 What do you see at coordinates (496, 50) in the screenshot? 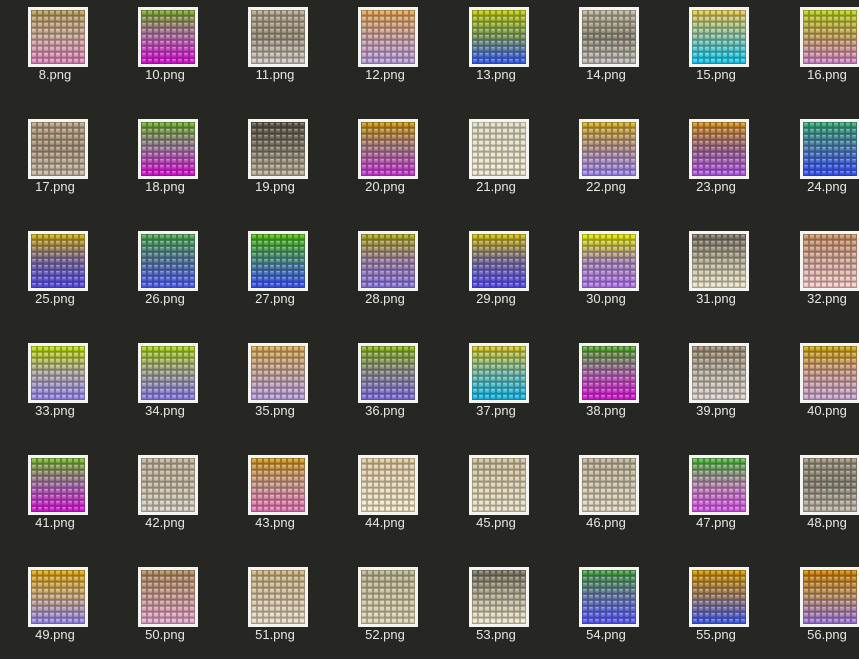
I see `file-item: 13.png` at bounding box center [496, 50].